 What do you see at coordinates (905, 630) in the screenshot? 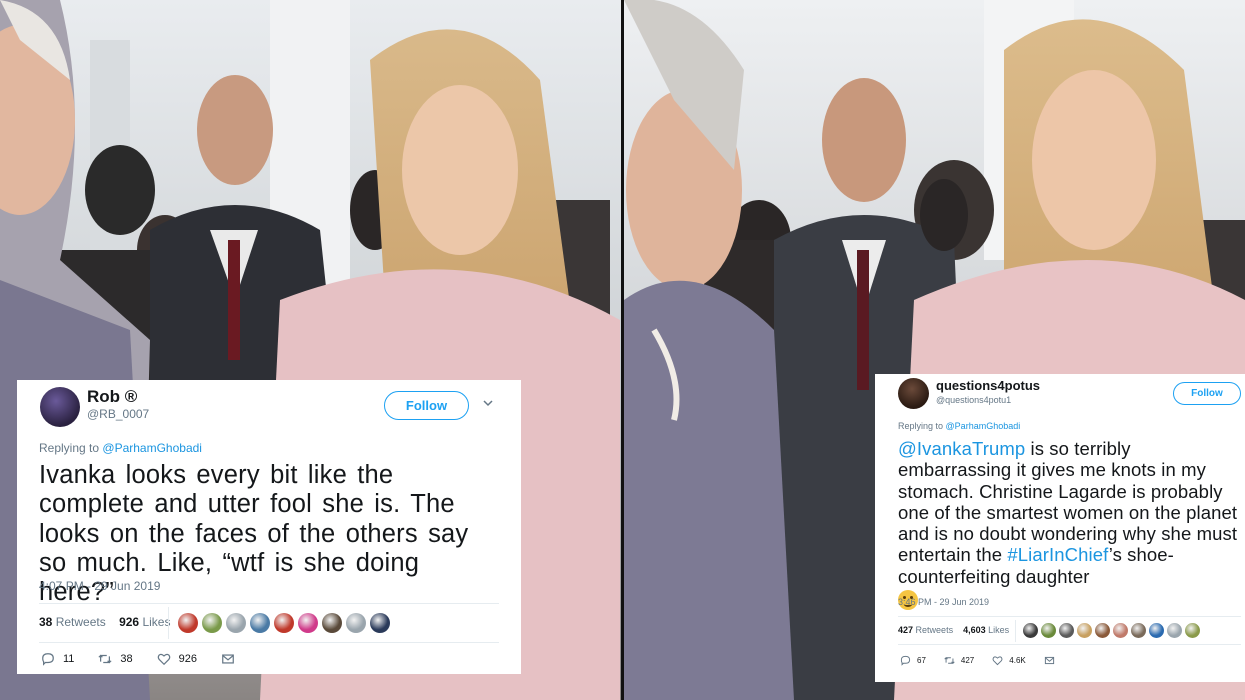
I see `retweets-count: 427` at bounding box center [905, 630].